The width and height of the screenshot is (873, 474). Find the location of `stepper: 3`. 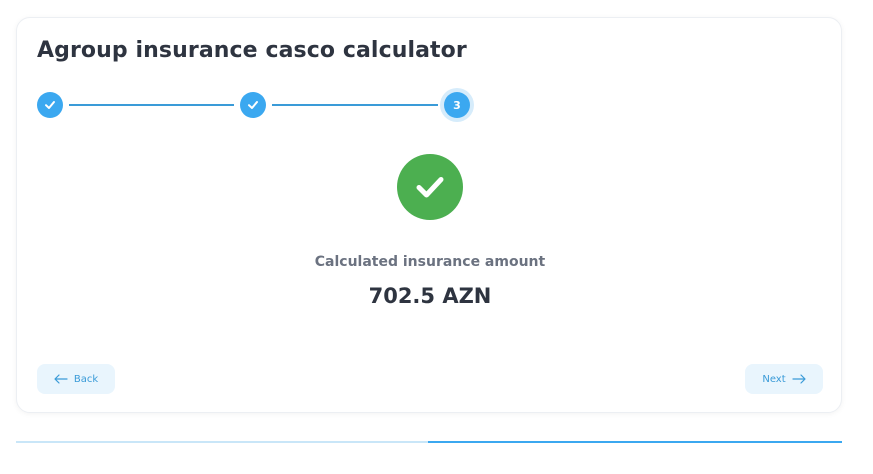

stepper: 3 is located at coordinates (255, 106).